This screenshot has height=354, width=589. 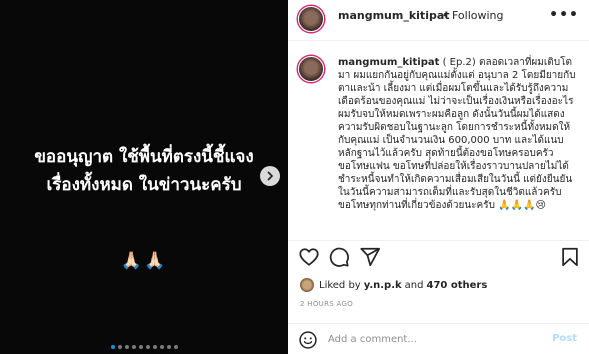 What do you see at coordinates (414, 285) in the screenshot?
I see `likes-and: and` at bounding box center [414, 285].